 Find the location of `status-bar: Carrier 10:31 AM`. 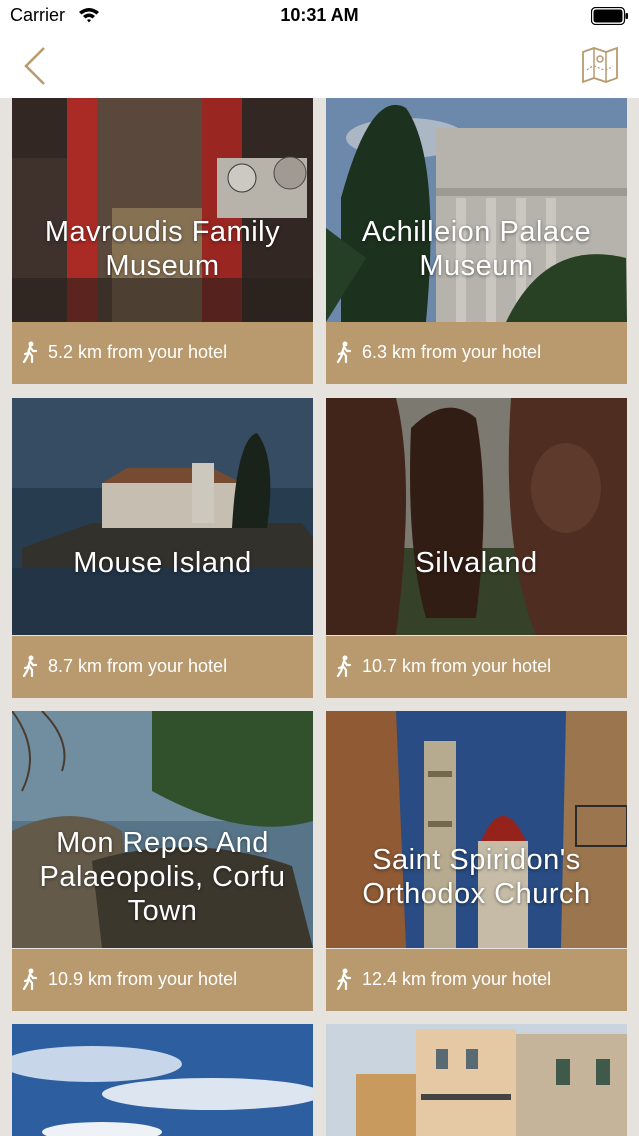

status-bar: Carrier 10:31 AM is located at coordinates (319, 17).